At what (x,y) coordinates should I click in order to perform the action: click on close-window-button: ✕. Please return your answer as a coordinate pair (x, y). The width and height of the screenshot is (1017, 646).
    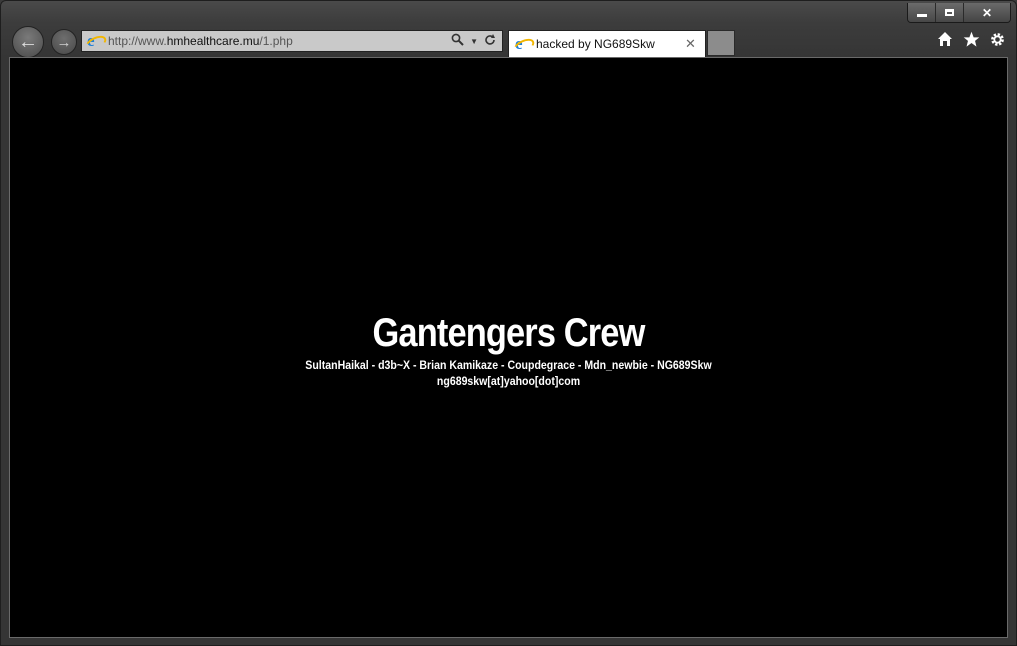
    Looking at the image, I should click on (986, 12).